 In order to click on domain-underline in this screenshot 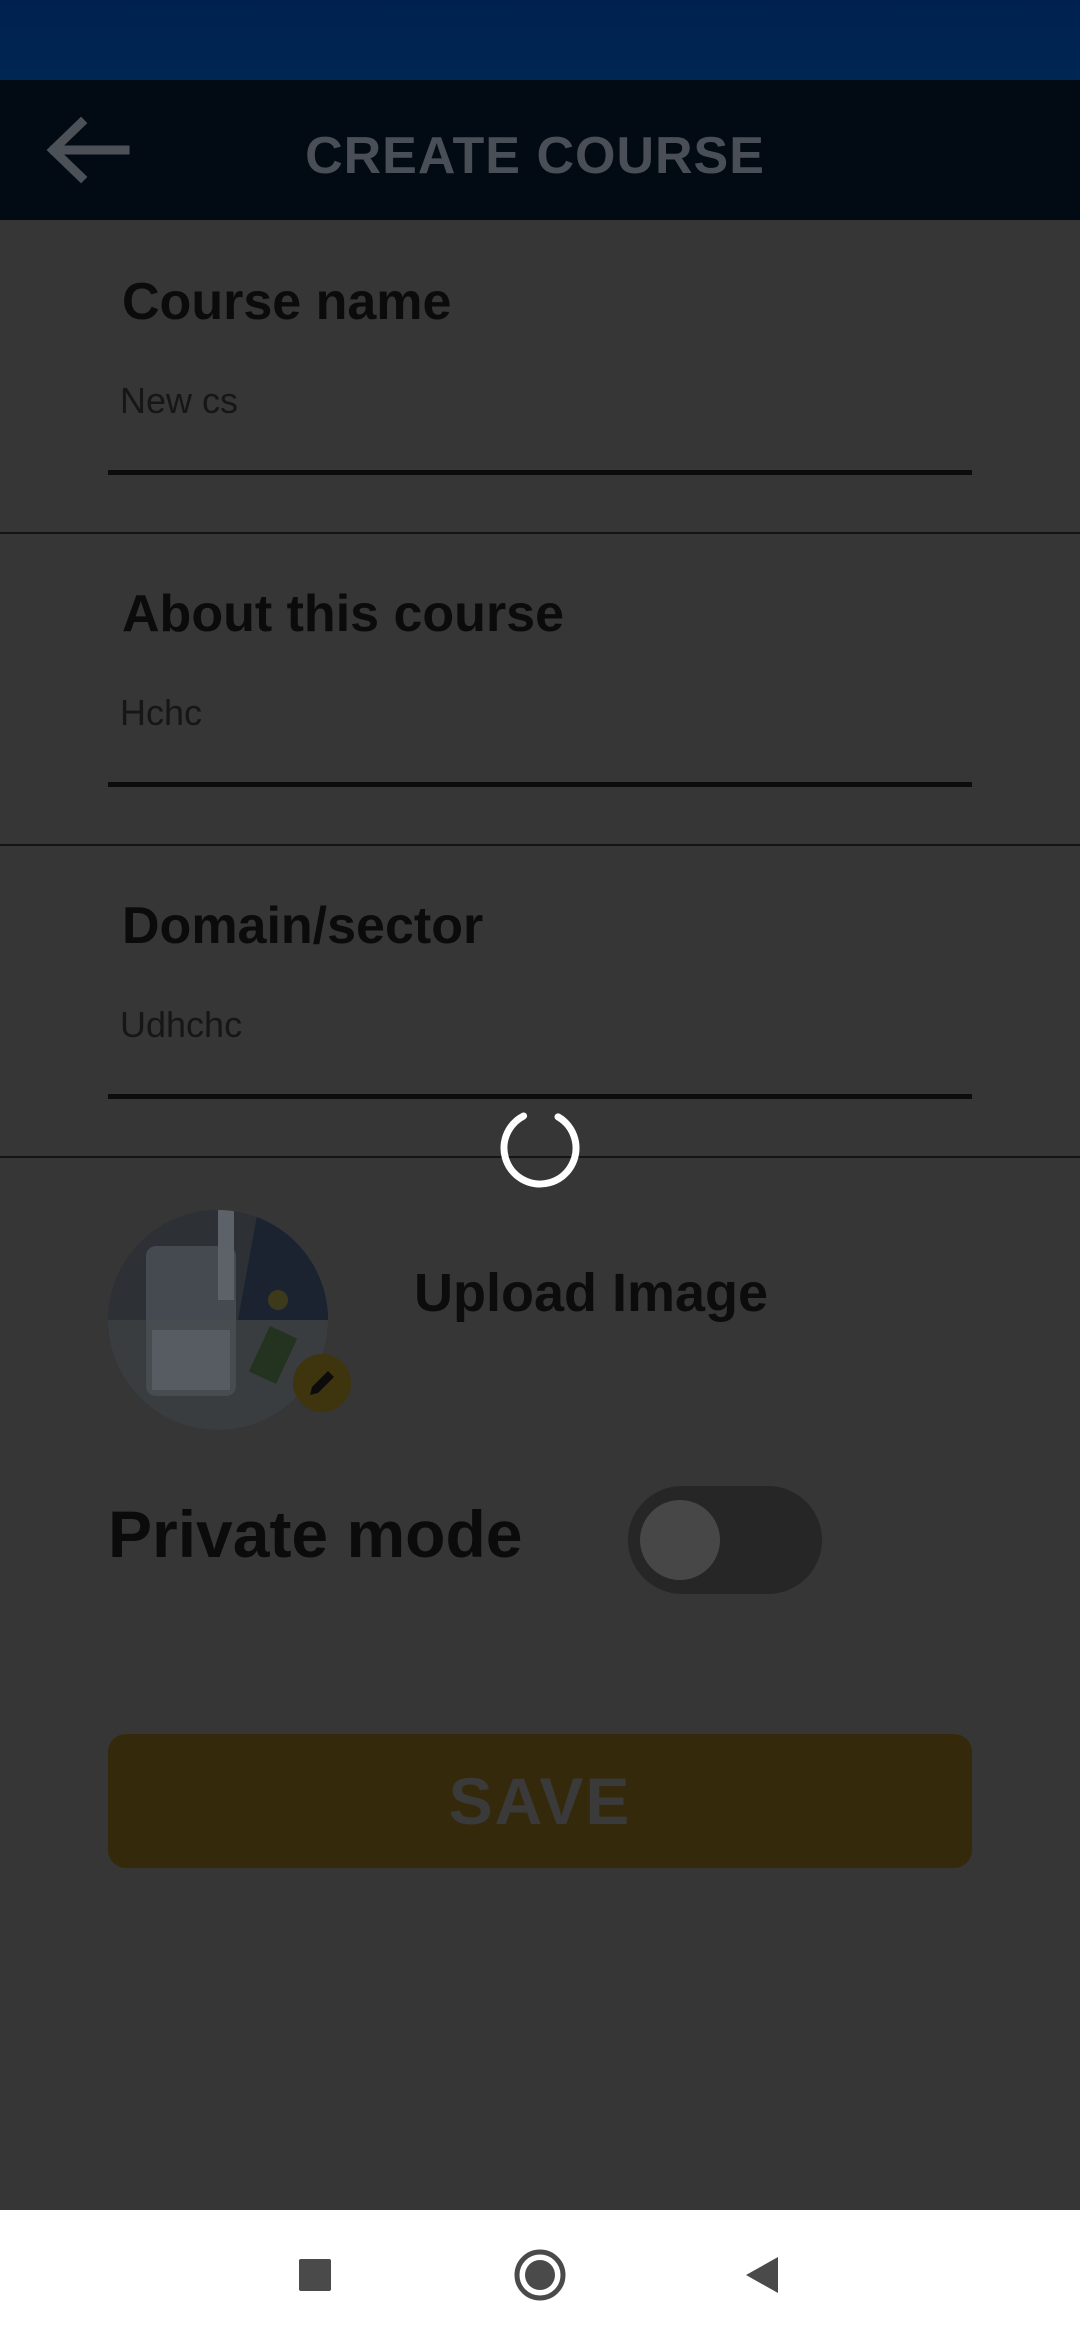, I will do `click(540, 1096)`.